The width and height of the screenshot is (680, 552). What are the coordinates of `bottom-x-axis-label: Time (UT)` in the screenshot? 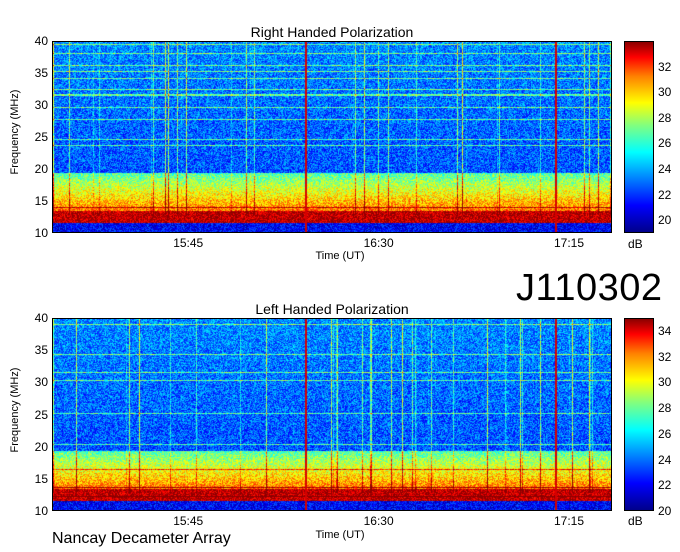 It's located at (340, 535).